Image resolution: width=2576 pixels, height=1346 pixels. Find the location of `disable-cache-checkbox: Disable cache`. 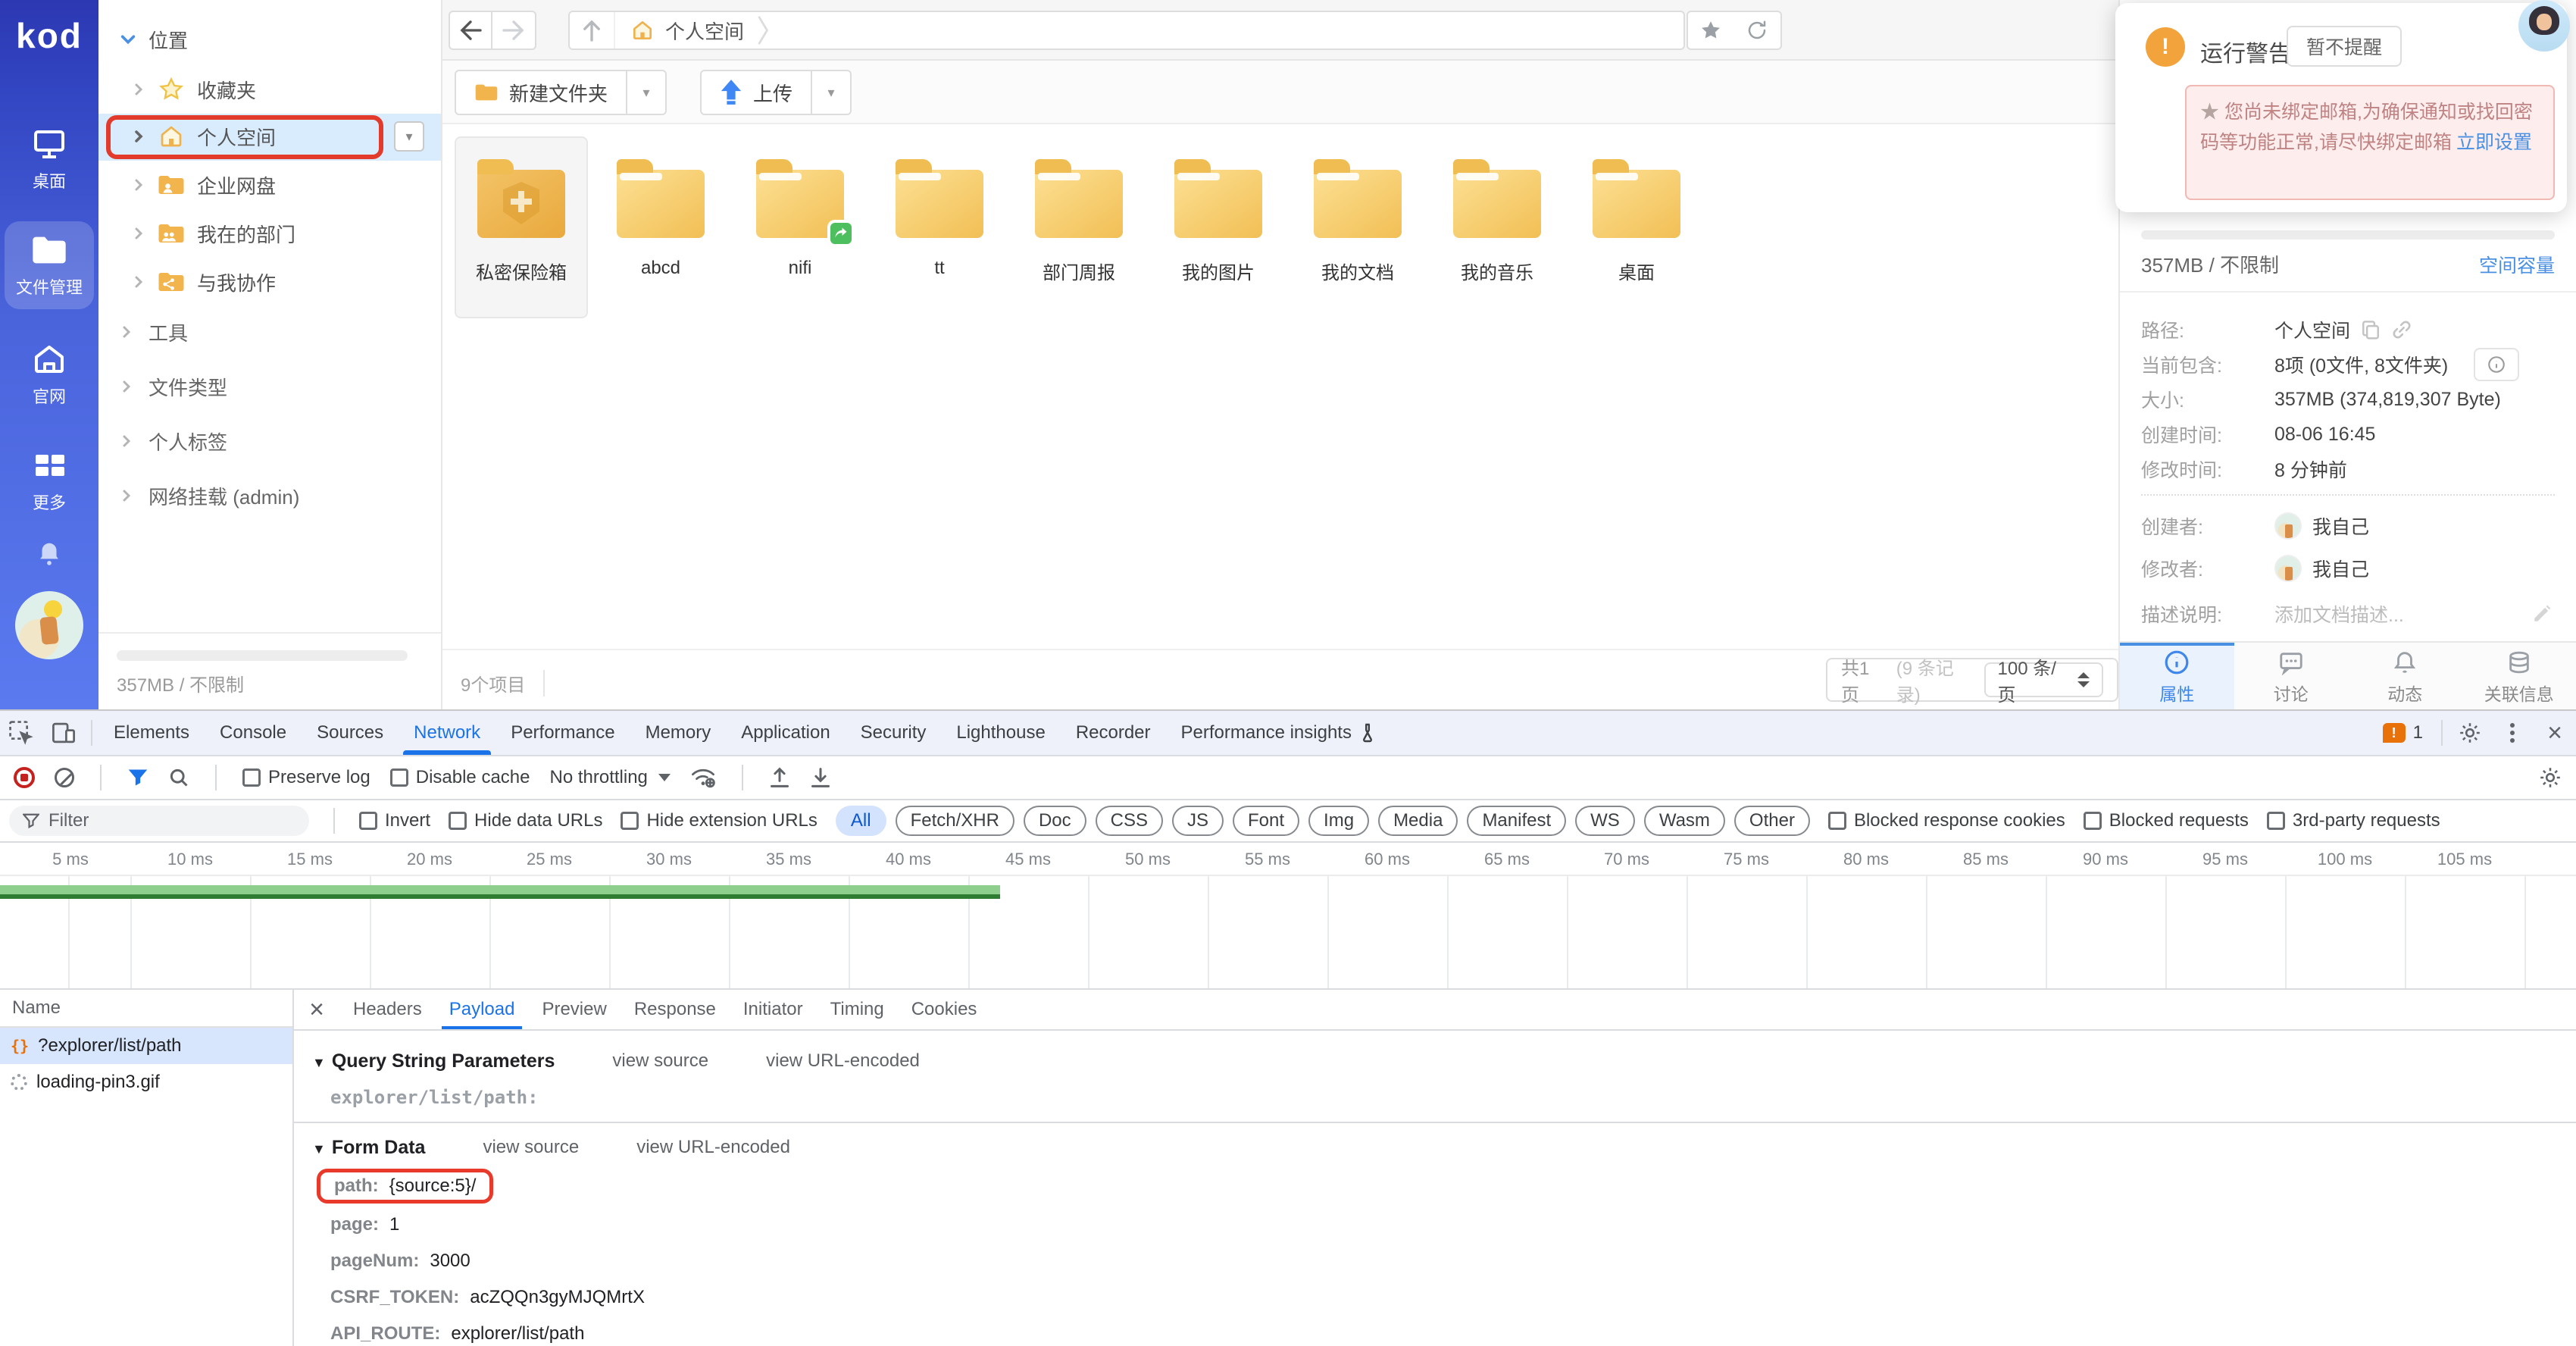

disable-cache-checkbox: Disable cache is located at coordinates (459, 777).